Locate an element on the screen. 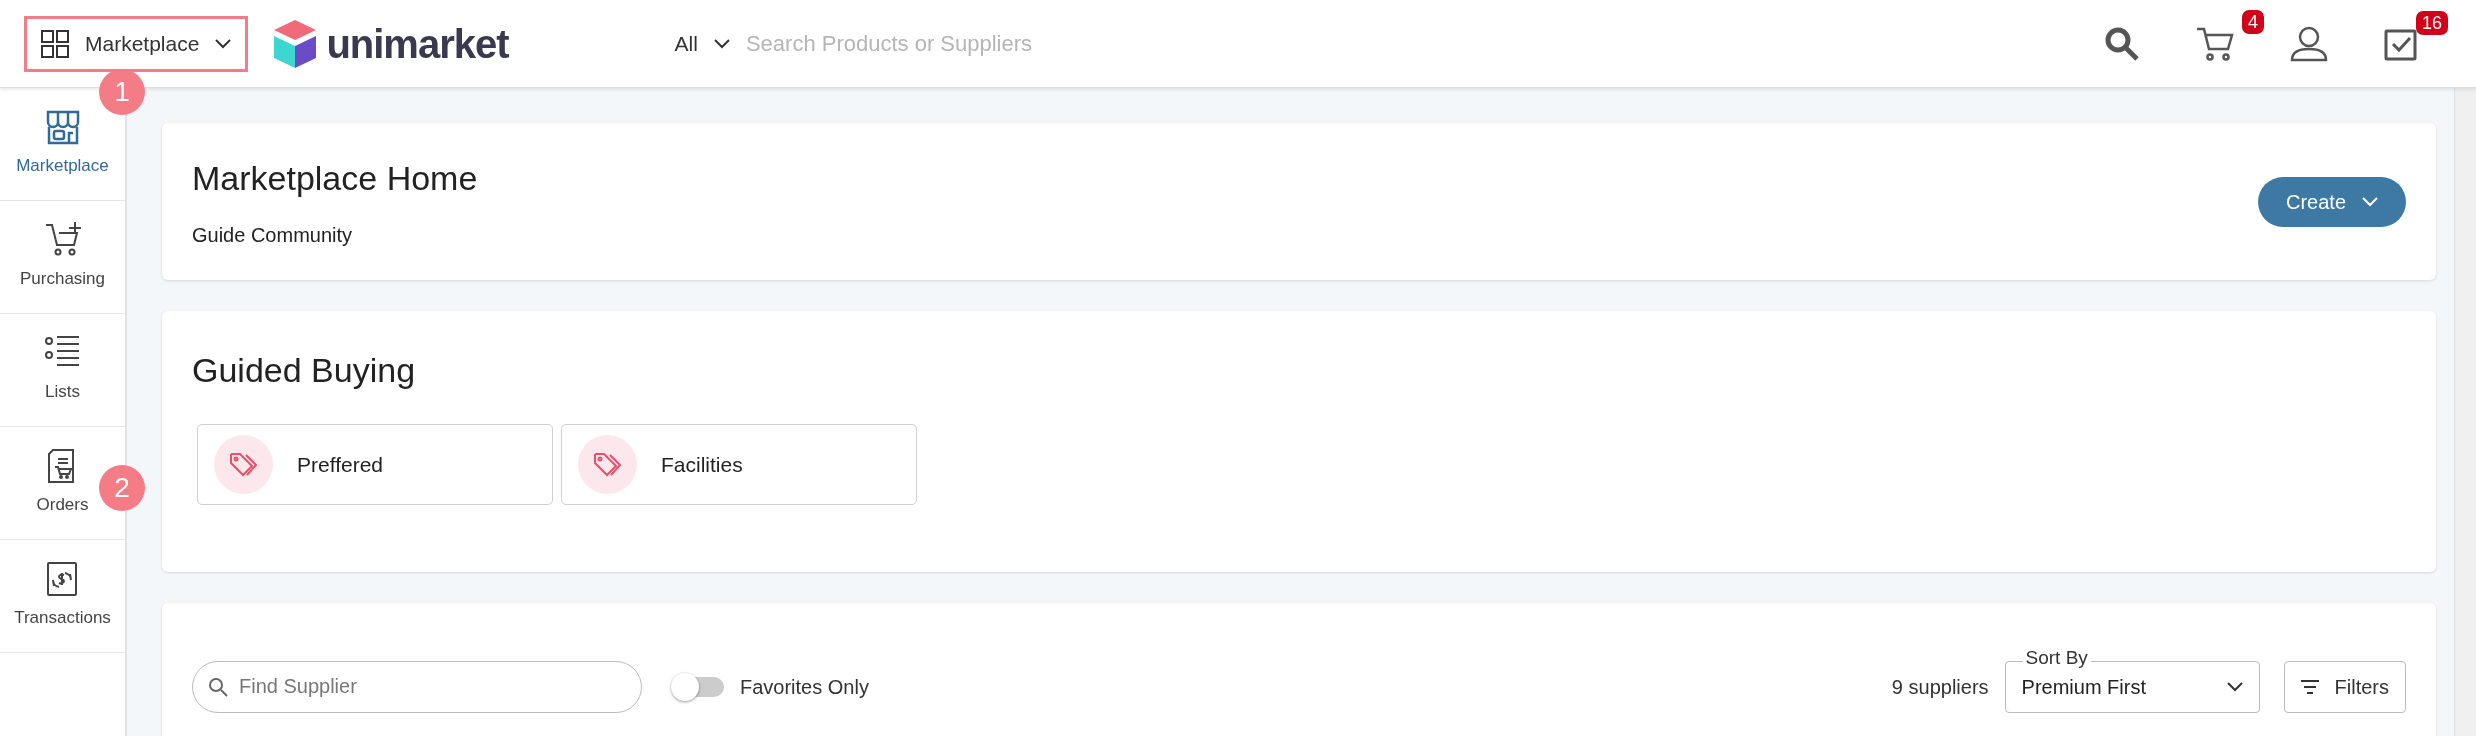 This screenshot has height=736, width=2476. cart-button is located at coordinates (2215, 43).